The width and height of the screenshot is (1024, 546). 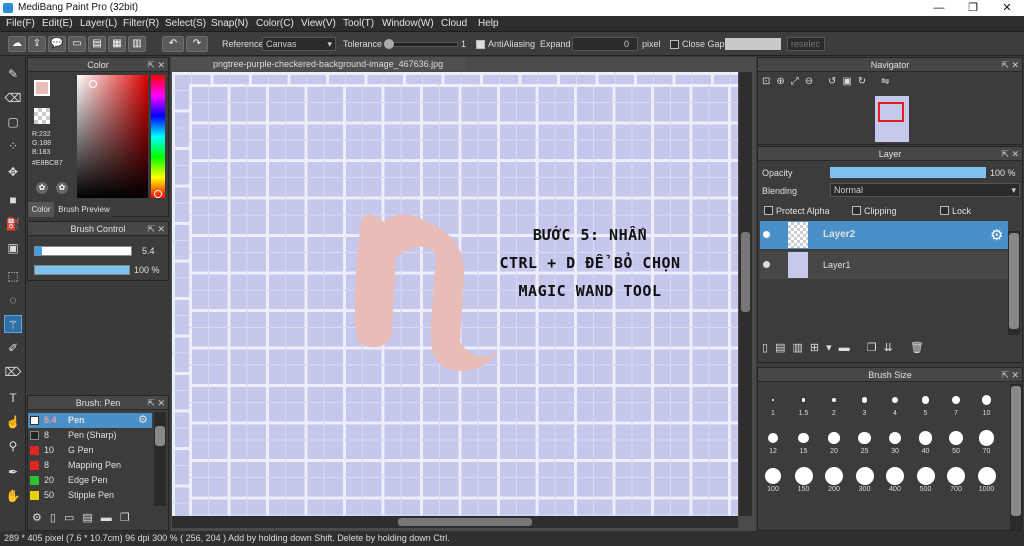 I want to click on rotate-left-icon: ↺, so click(x=835, y=81).